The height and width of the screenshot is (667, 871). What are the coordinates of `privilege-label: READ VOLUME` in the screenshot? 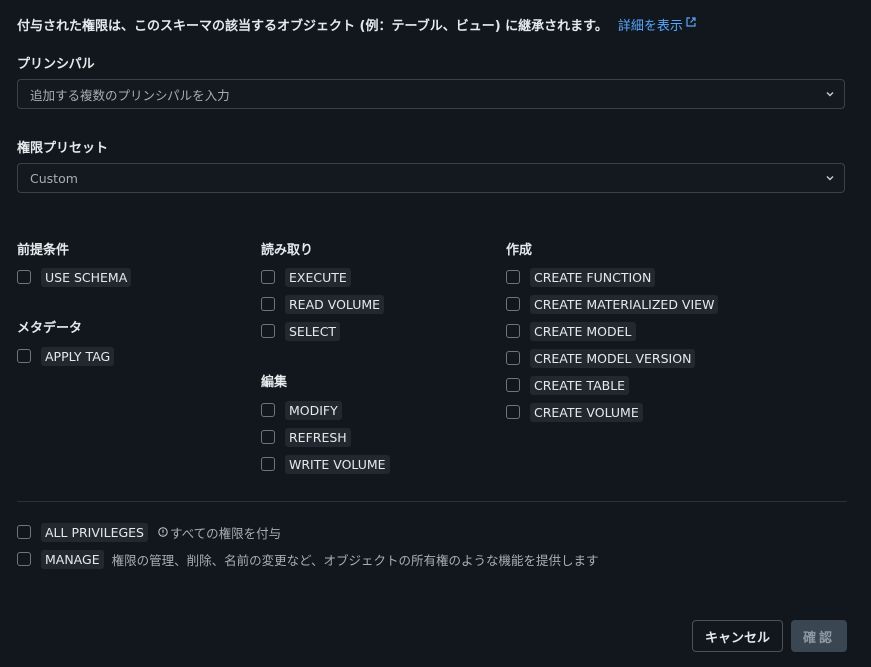 It's located at (335, 304).